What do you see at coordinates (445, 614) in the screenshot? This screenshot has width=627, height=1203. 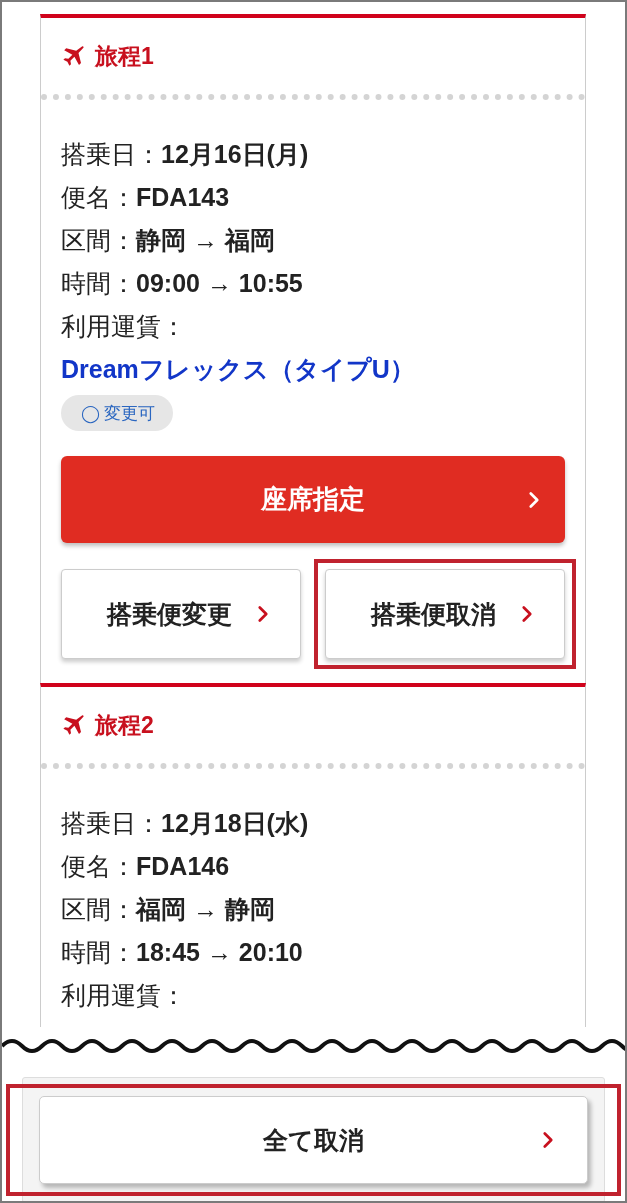 I see `flight-action-button: 搭乗便取消` at bounding box center [445, 614].